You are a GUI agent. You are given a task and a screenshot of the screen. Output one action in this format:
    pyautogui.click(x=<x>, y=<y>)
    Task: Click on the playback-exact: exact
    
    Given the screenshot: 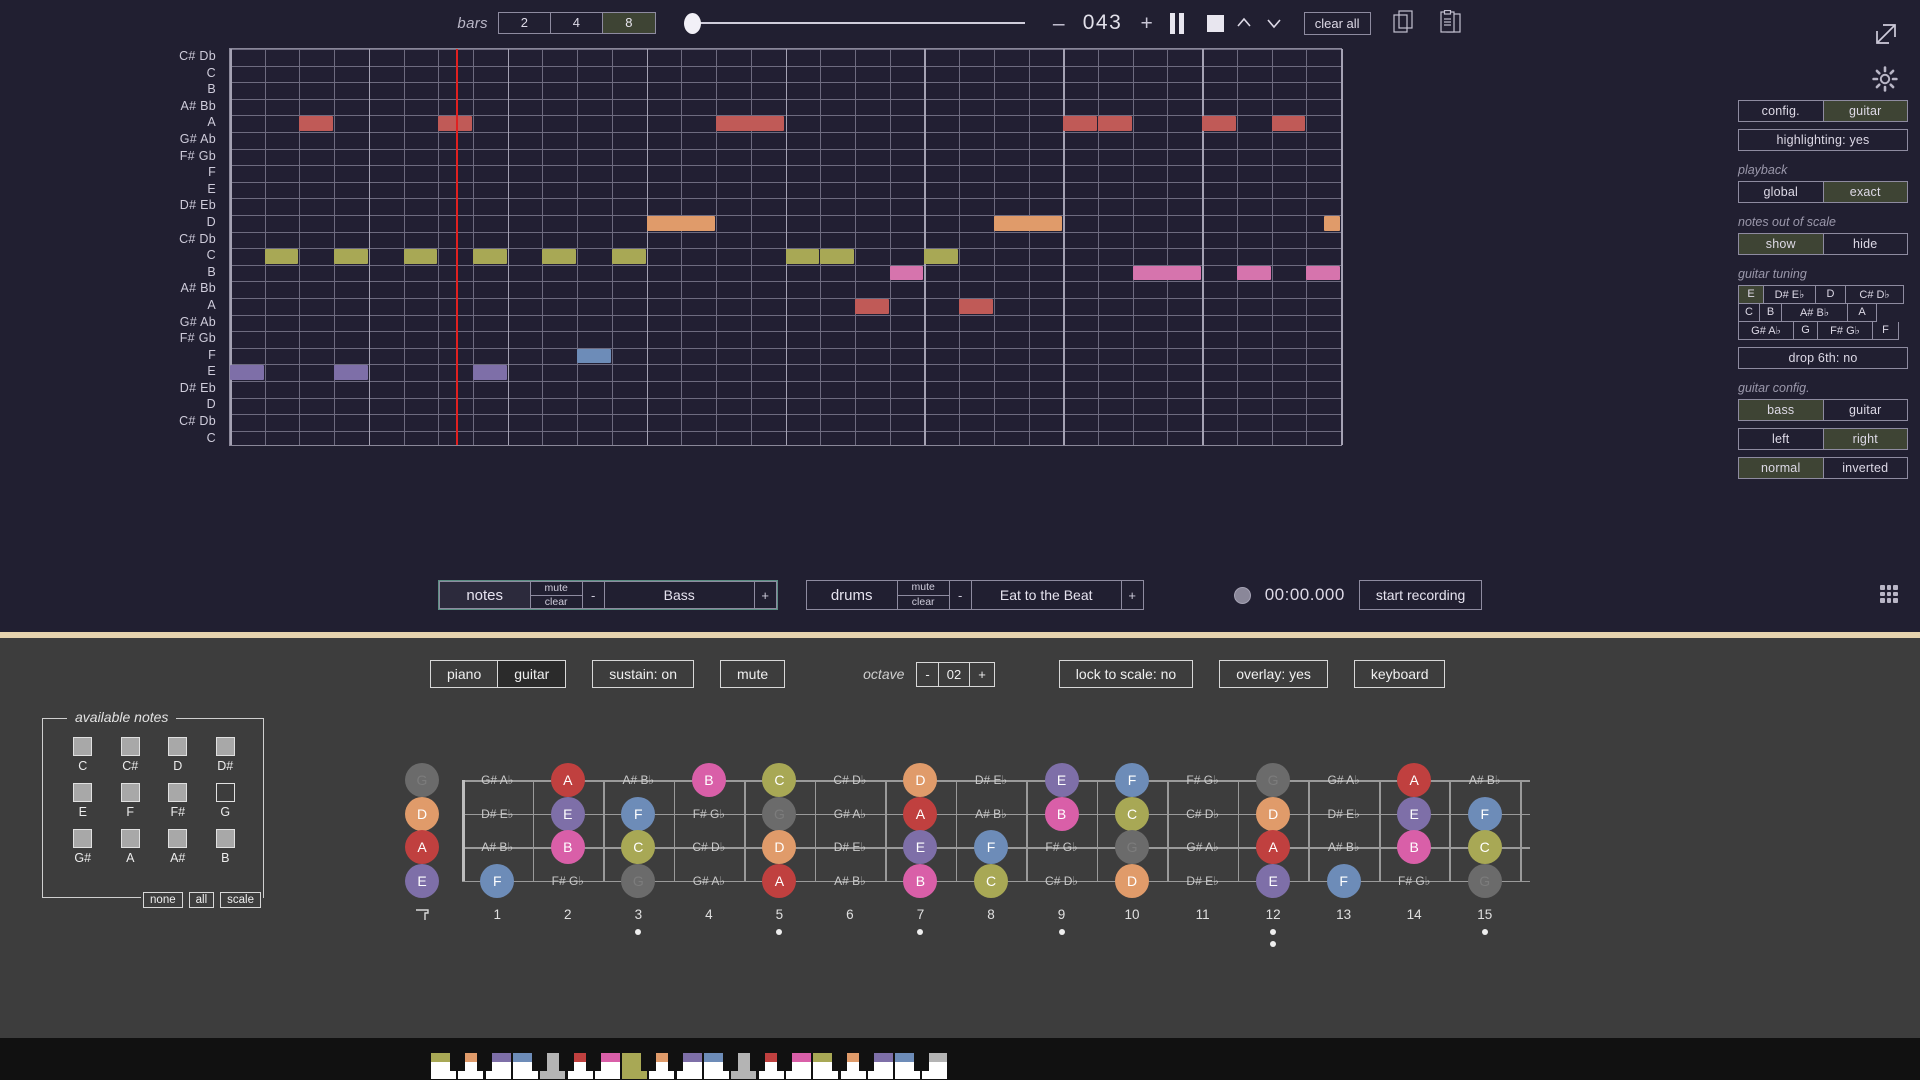 What is the action you would take?
    pyautogui.click(x=1865, y=192)
    